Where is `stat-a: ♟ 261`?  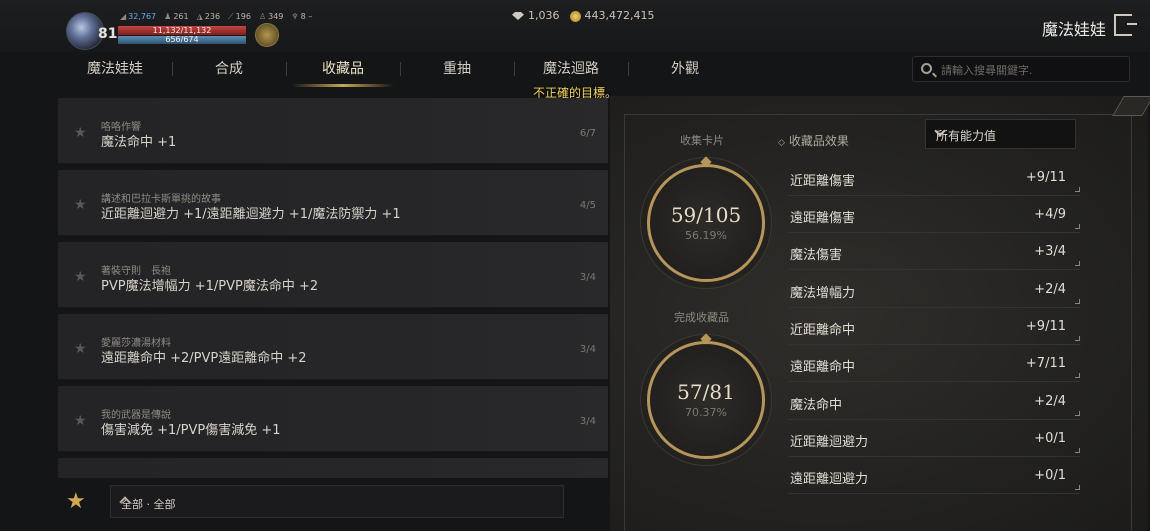
stat-a: ♟ 261 is located at coordinates (176, 16).